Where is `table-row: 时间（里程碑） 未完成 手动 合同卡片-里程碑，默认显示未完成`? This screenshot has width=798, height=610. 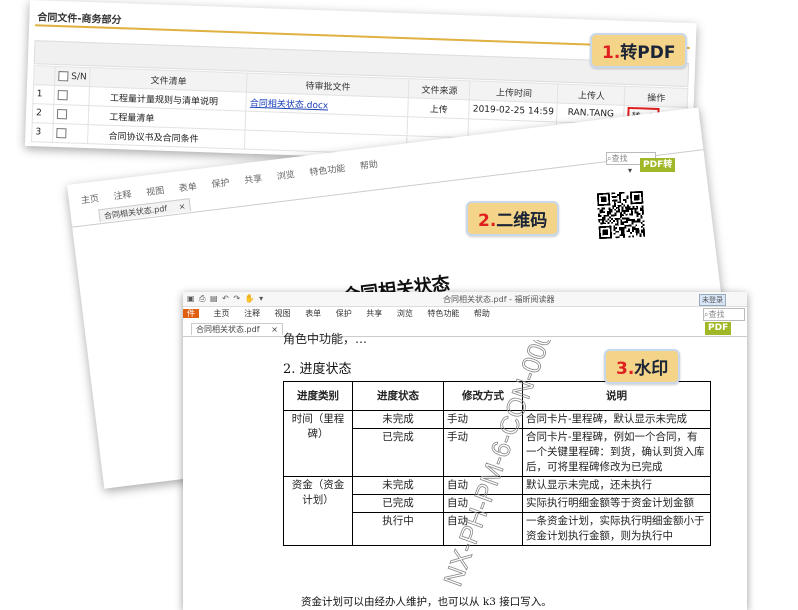
table-row: 时间（里程碑） 未完成 手动 合同卡片-里程碑，默认显示未完成 is located at coordinates (497, 443).